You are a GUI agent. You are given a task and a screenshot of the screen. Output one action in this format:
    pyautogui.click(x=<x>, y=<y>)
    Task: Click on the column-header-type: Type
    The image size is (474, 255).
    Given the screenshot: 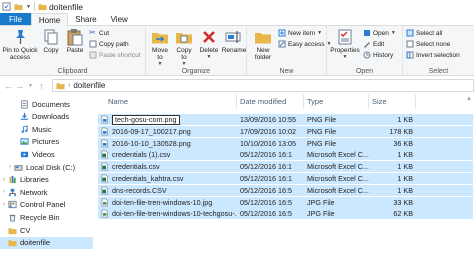 What is the action you would take?
    pyautogui.click(x=339, y=101)
    